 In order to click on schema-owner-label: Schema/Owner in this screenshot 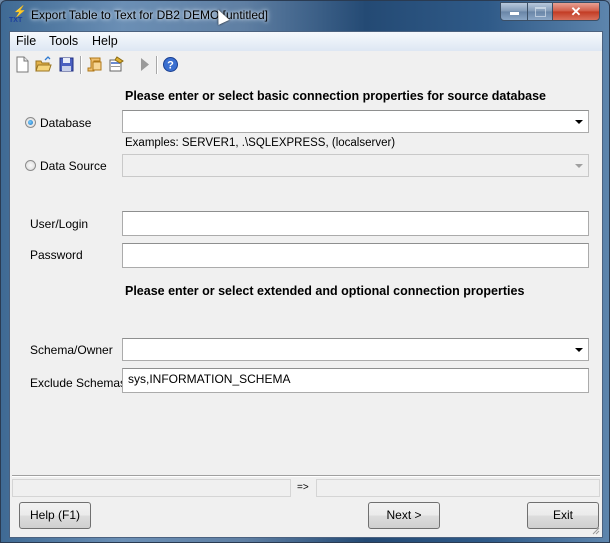, I will do `click(71, 350)`.